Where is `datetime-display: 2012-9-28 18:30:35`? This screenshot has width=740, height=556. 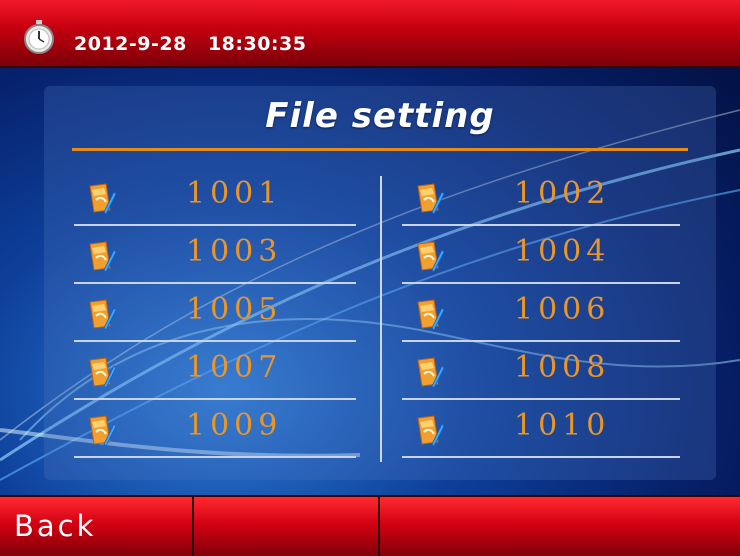
datetime-display: 2012-9-28 18:30:35 is located at coordinates (197, 44).